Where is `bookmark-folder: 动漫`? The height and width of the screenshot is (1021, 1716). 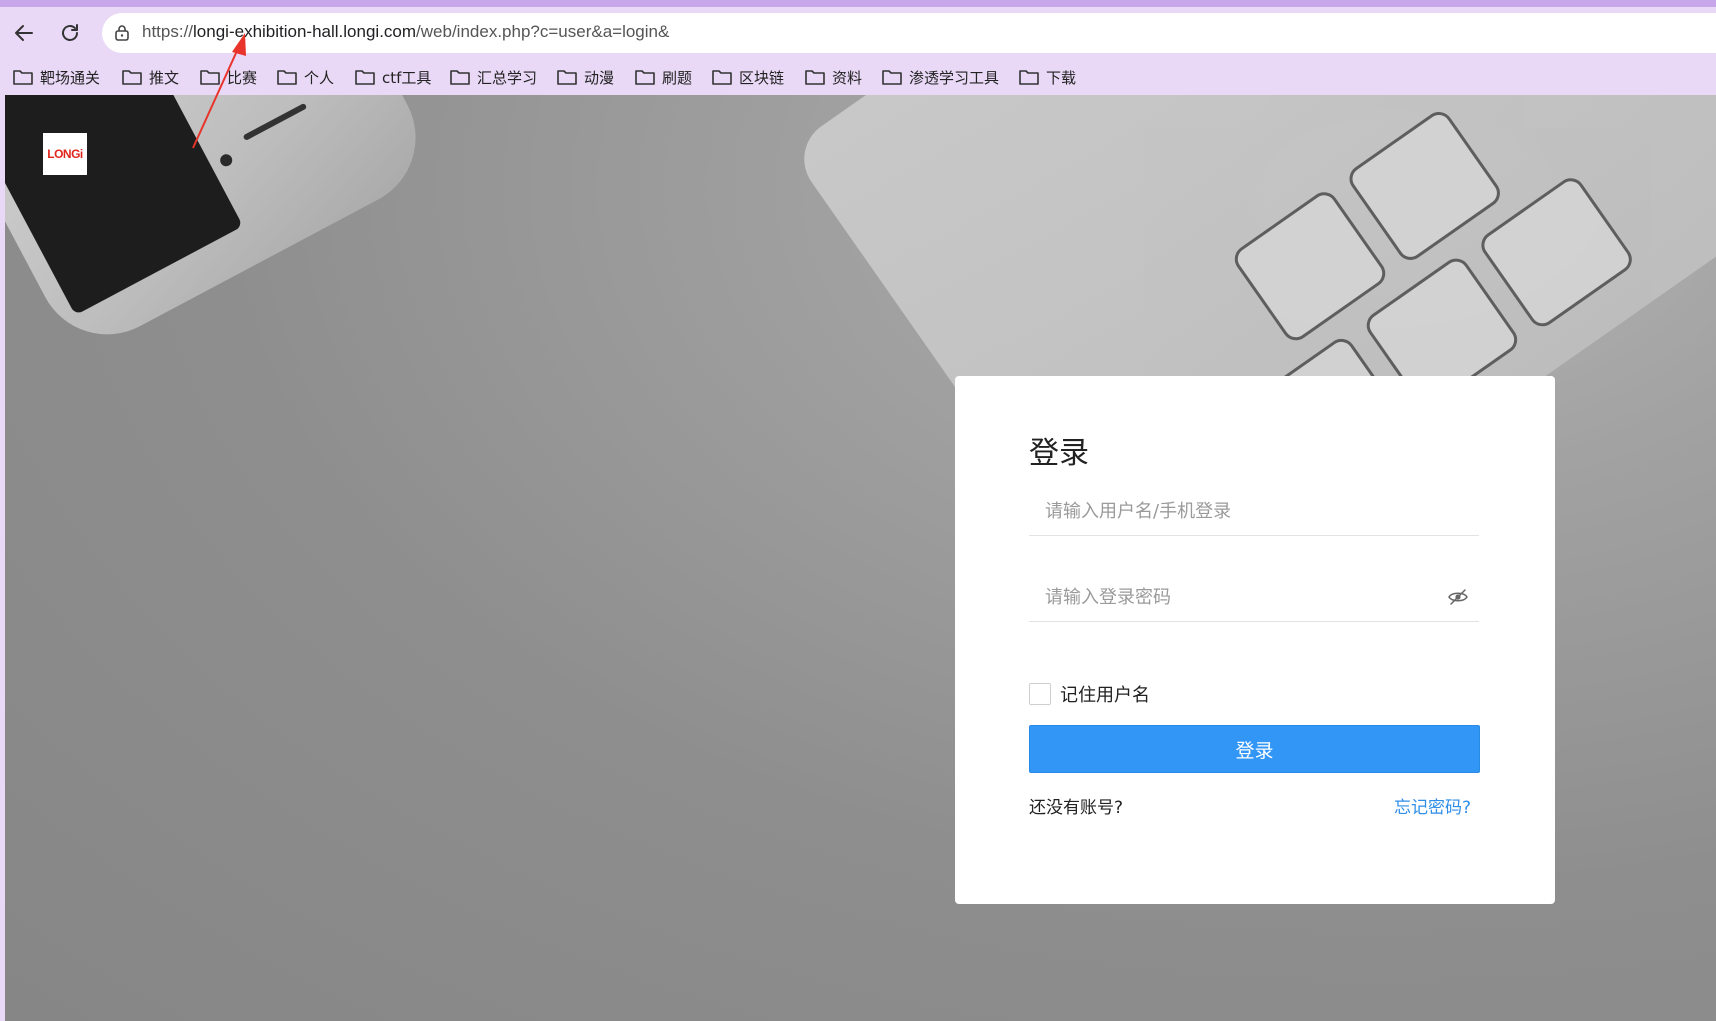
bookmark-folder: 动漫 is located at coordinates (585, 77).